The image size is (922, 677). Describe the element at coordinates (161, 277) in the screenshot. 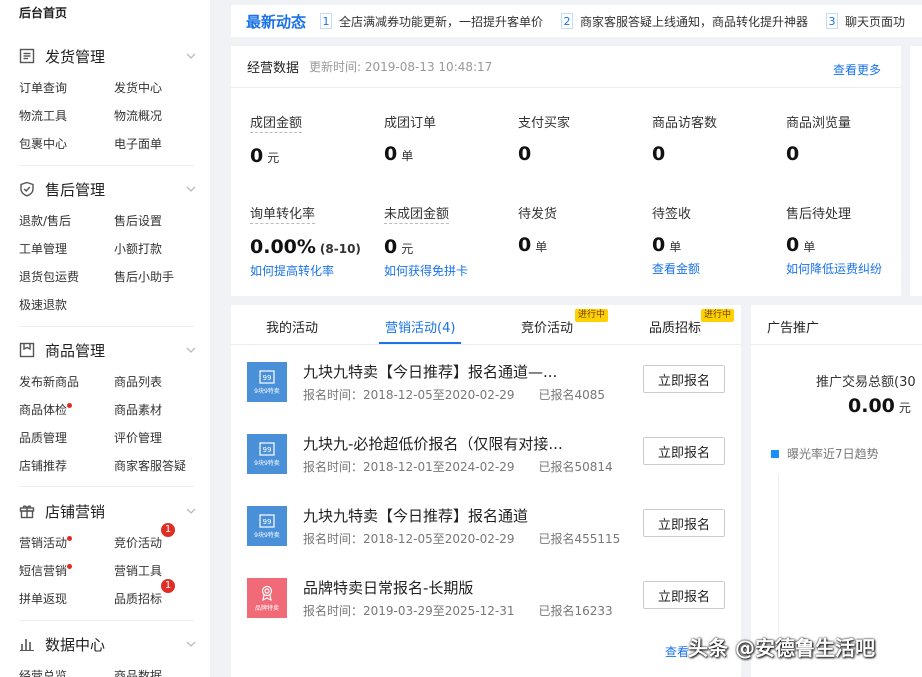

I see `sidebar-item: 售后小助手` at that location.